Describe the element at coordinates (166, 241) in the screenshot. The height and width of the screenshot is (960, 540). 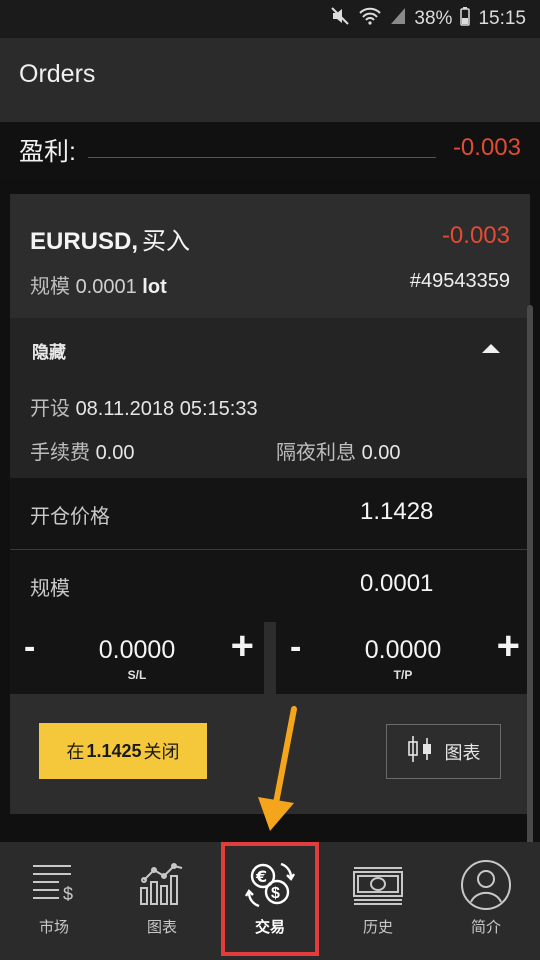
I see `order-side: 买入` at that location.